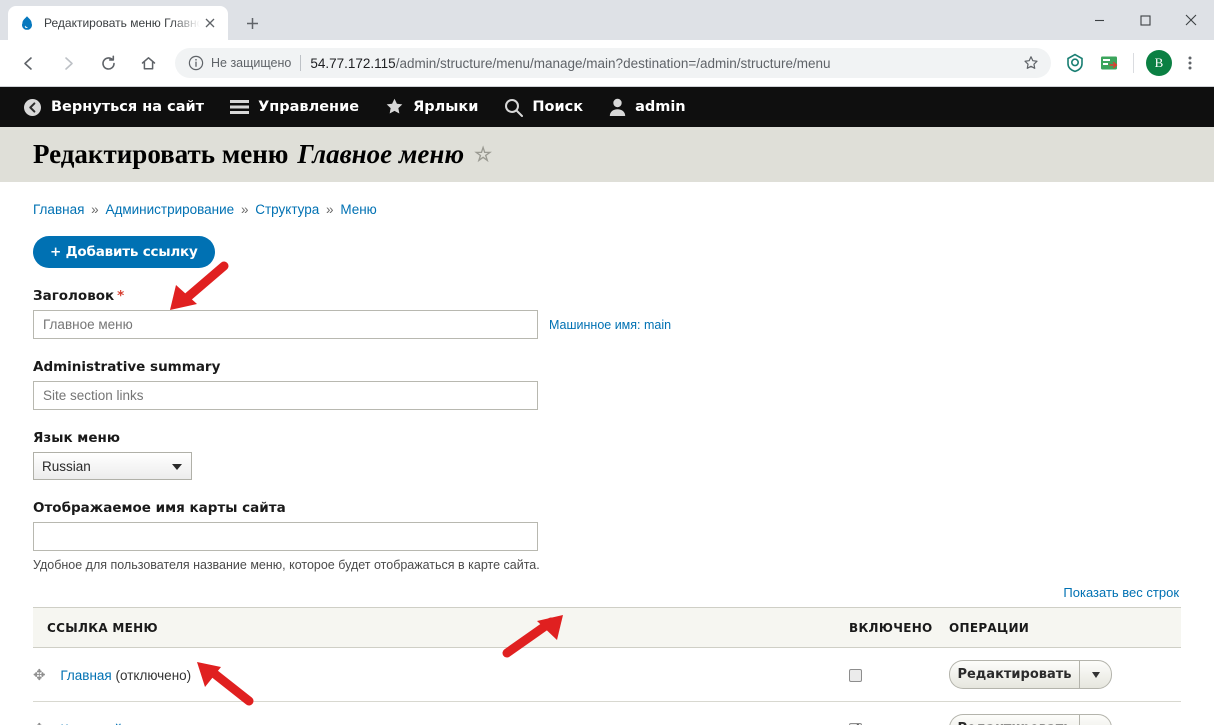  I want to click on title-field-label-text: Заголовок, so click(74, 296).